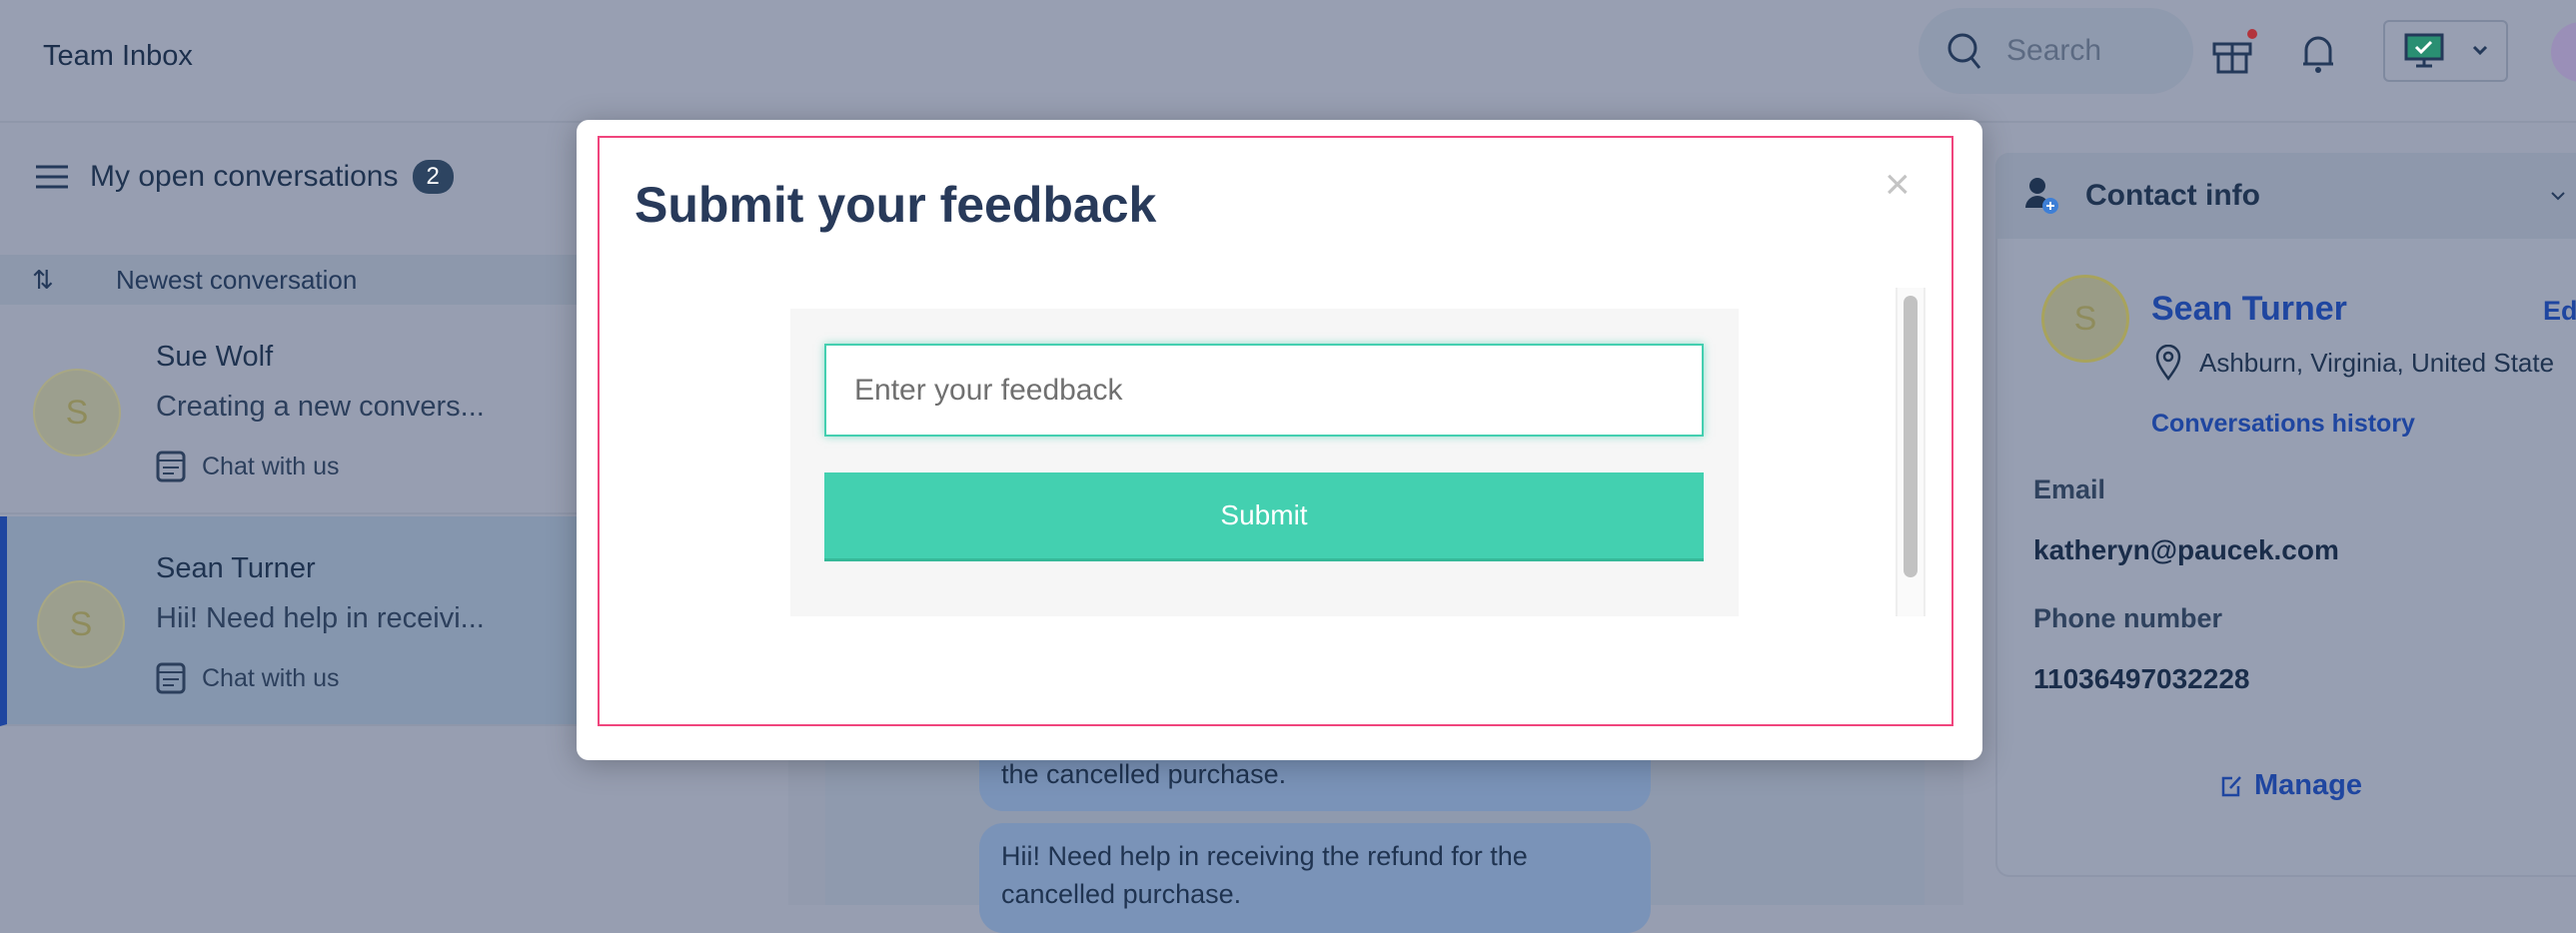 The width and height of the screenshot is (2576, 933). What do you see at coordinates (896, 205) in the screenshot?
I see `modal-title: Submit your feedback` at bounding box center [896, 205].